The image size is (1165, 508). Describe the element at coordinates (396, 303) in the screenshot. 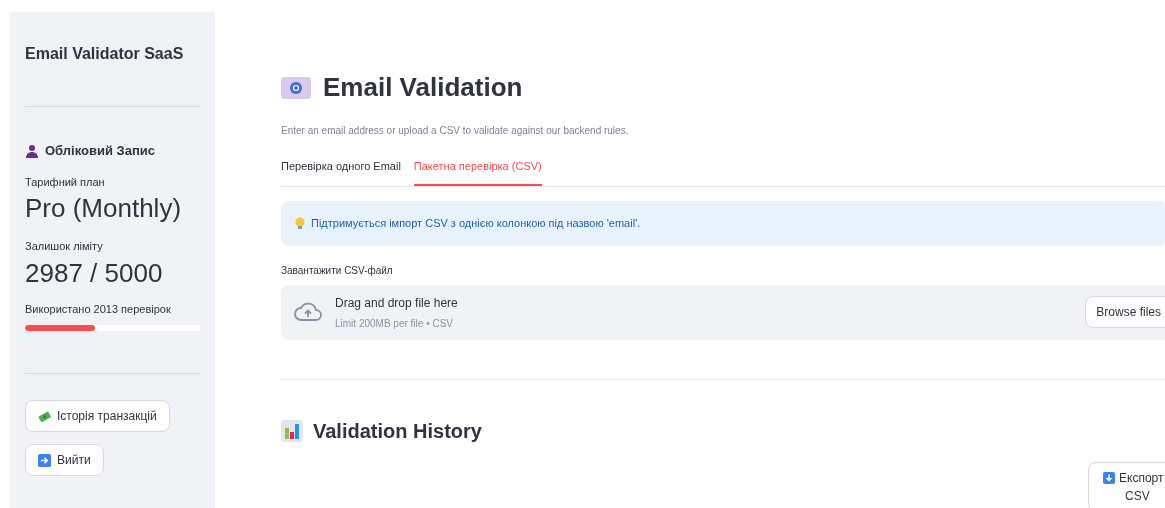

I see `dropzone-title: Drag and drop file here` at that location.